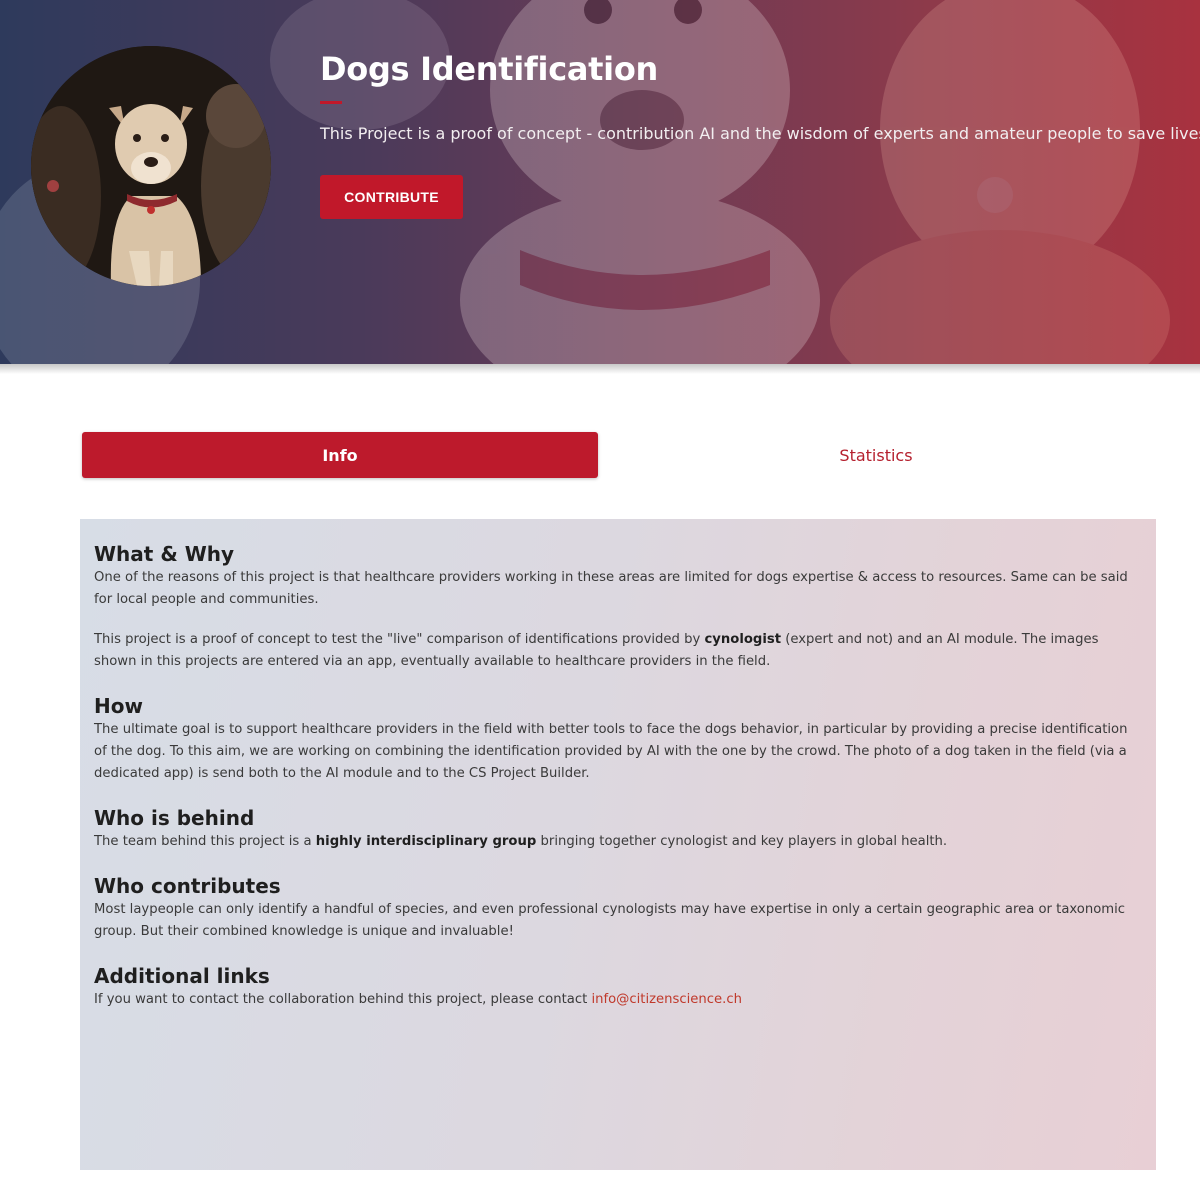 The width and height of the screenshot is (1200, 1180). I want to click on who-behind-text-a: The team behind this project is a, so click(205, 841).